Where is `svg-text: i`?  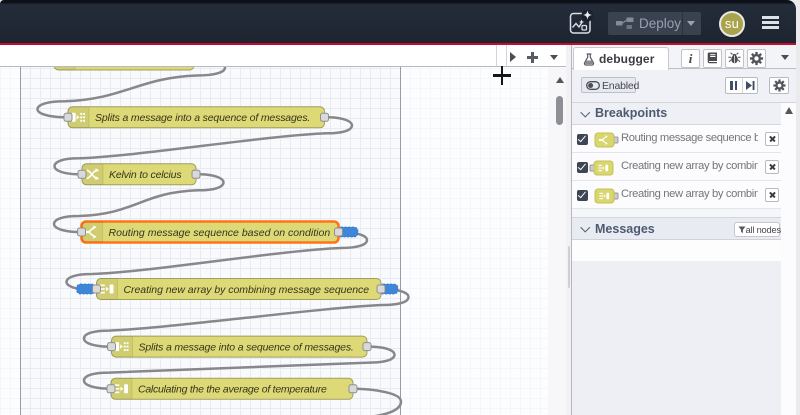 svg-text: i is located at coordinates (691, 58).